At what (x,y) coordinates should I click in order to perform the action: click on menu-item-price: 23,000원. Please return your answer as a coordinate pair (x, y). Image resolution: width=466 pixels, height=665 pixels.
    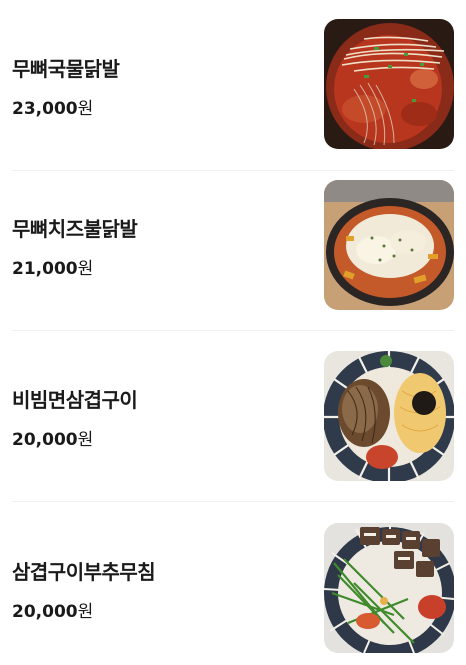
    Looking at the image, I should click on (65, 106).